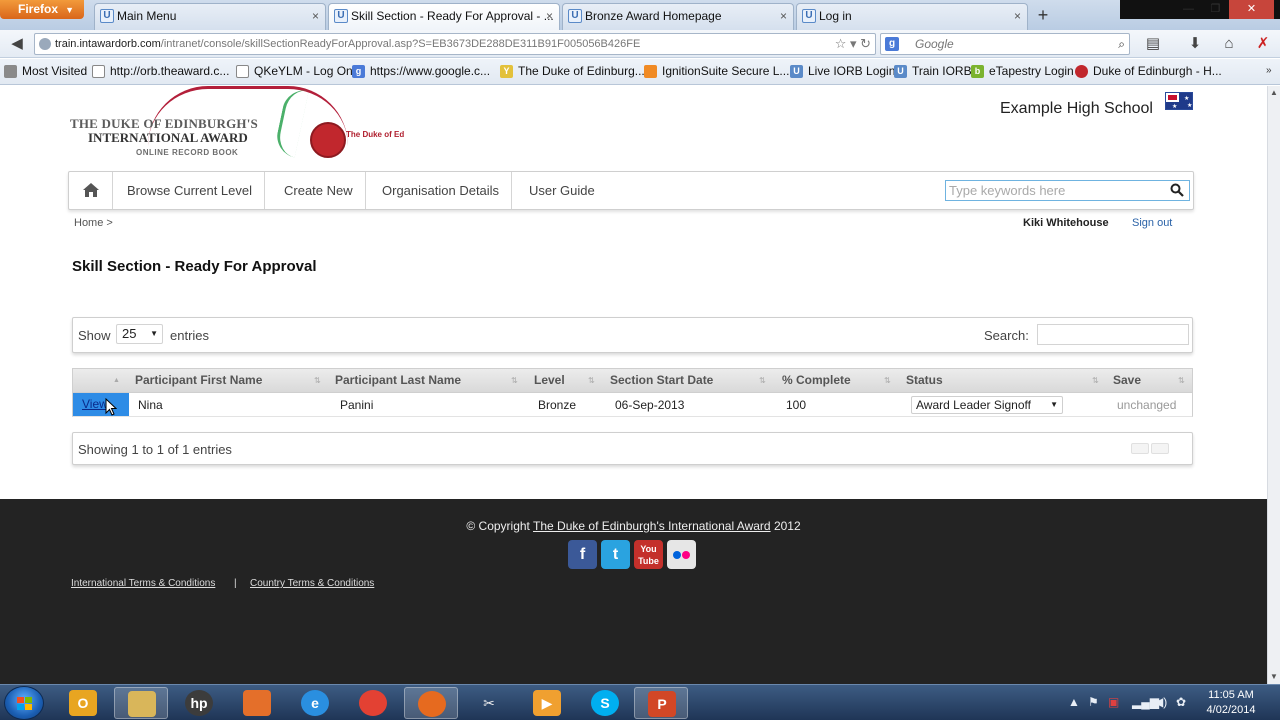  Describe the element at coordinates (796, 71) in the screenshot. I see `iorb-icon: U` at that location.